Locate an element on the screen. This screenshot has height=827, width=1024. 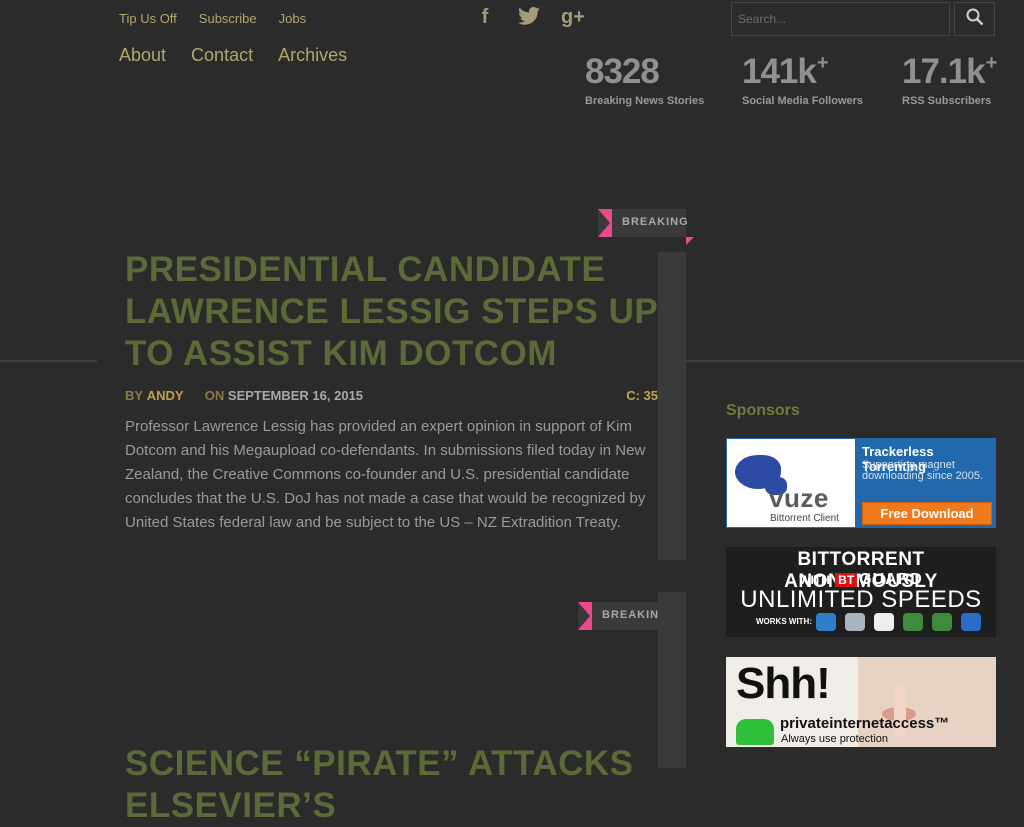
vuze-logo: vuze Bittorrent Client is located at coordinates (791, 483).